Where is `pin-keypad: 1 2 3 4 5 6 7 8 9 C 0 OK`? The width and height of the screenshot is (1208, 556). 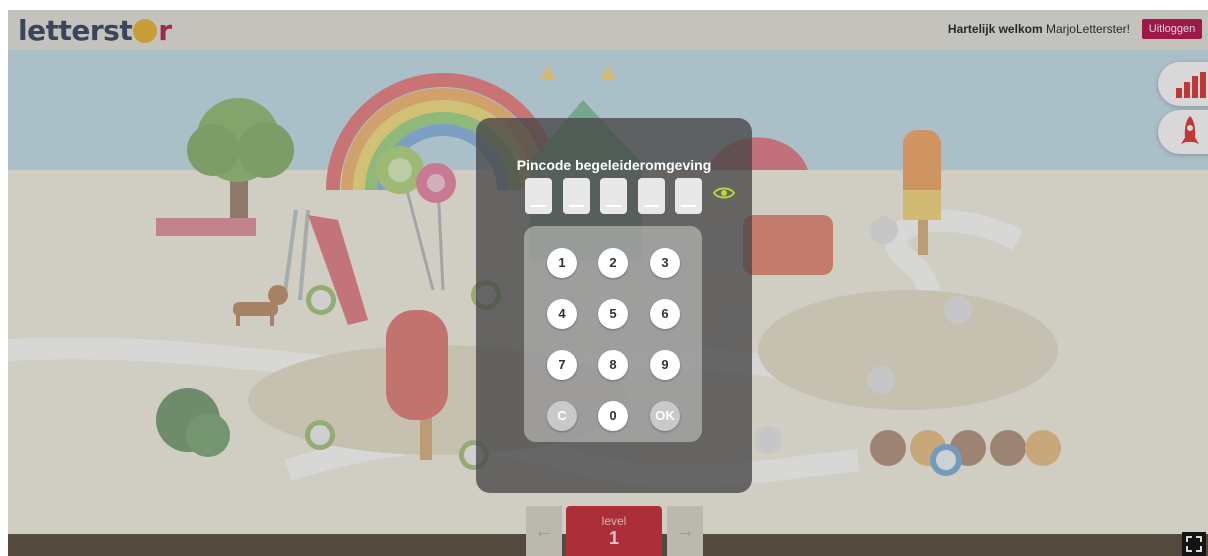
pin-keypad: 1 2 3 4 5 6 7 8 9 C 0 OK is located at coordinates (613, 334).